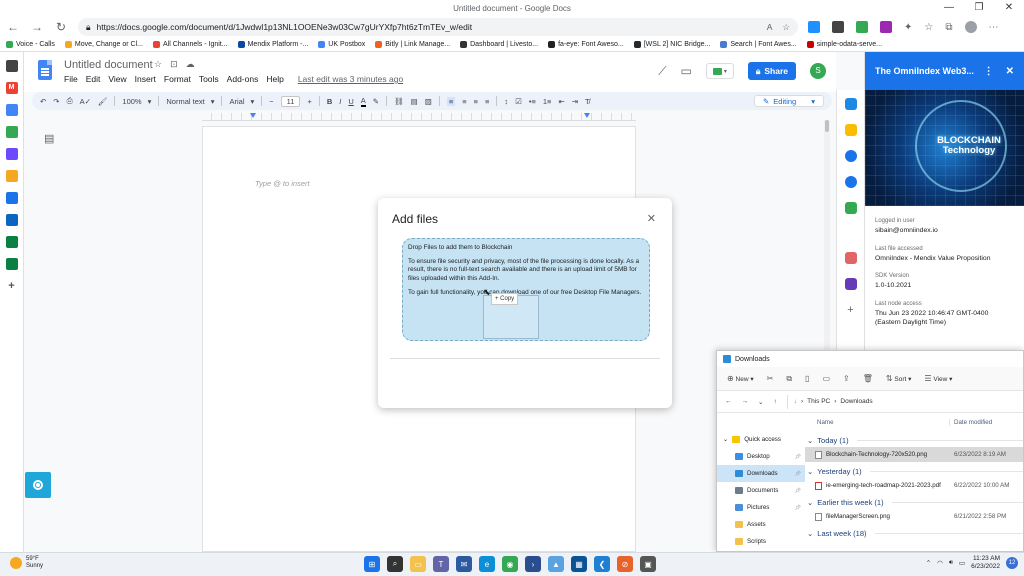 The width and height of the screenshot is (1024, 576). I want to click on teams-icon: T, so click(441, 564).